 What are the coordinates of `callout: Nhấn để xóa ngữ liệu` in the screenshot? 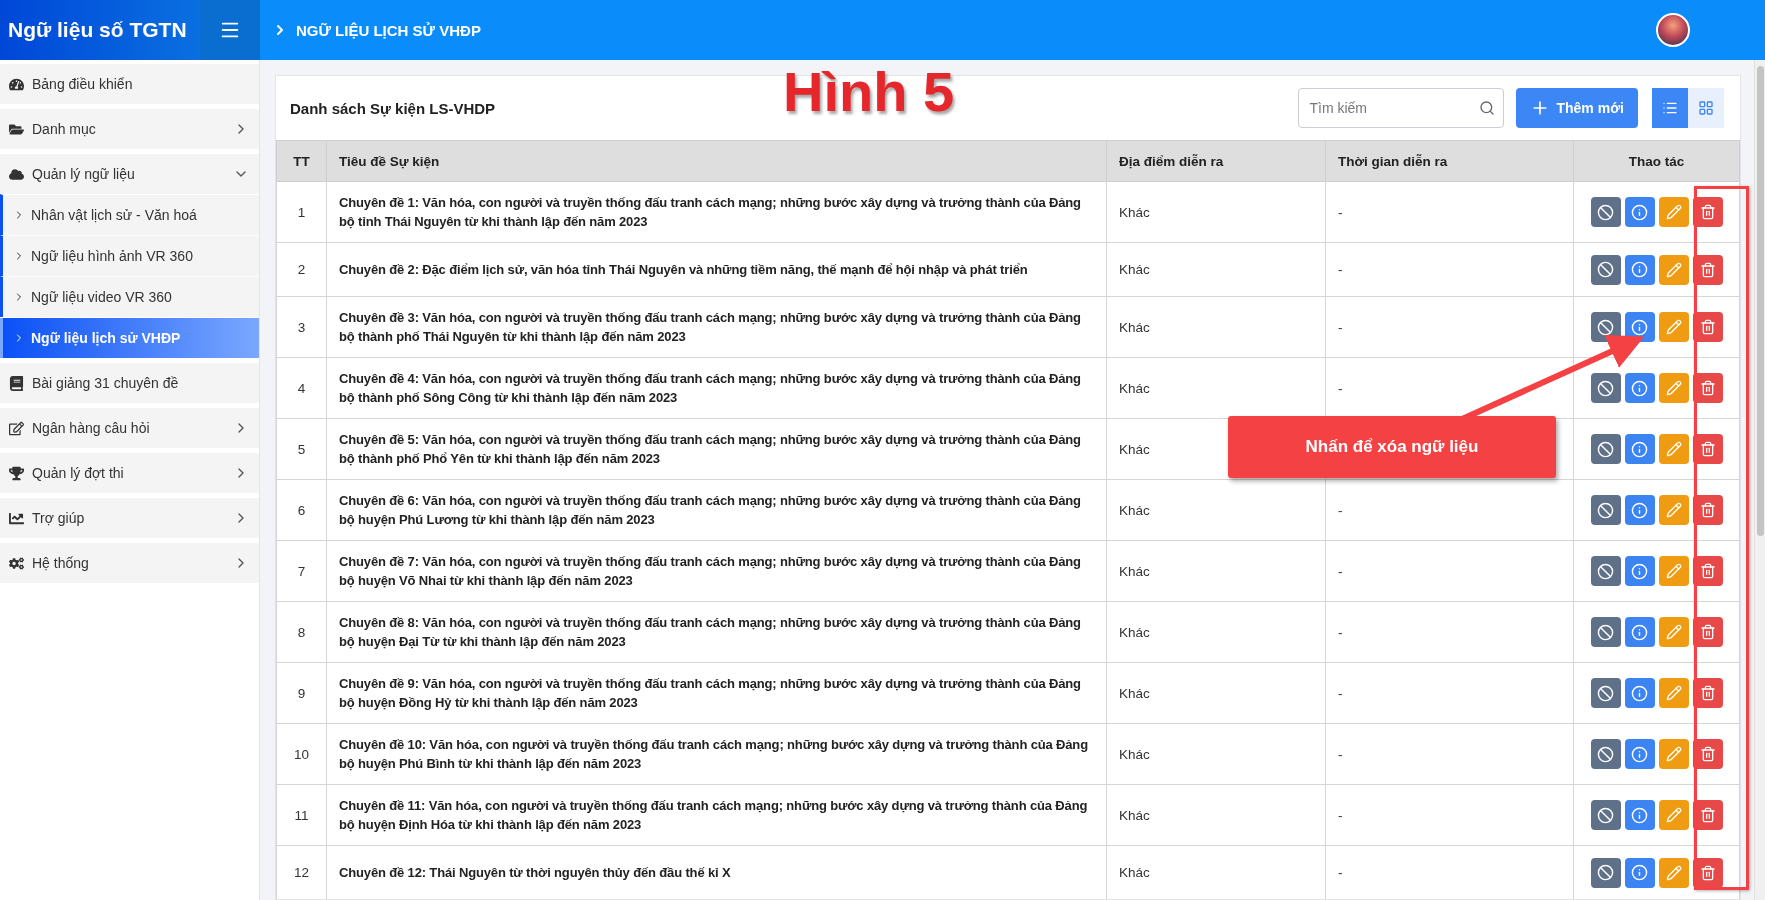 It's located at (1392, 447).